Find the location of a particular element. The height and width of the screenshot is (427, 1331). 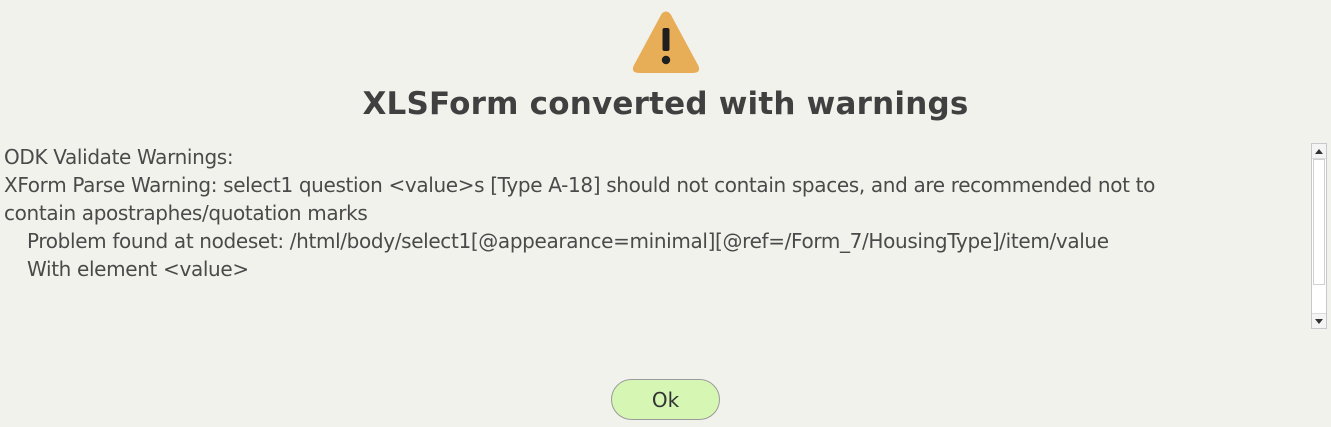

scroll-down-button is located at coordinates (1319, 320).